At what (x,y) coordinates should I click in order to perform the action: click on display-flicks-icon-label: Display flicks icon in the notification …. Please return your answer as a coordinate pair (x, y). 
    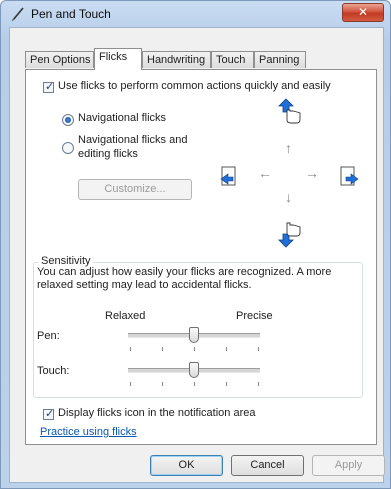
    Looking at the image, I should click on (157, 413).